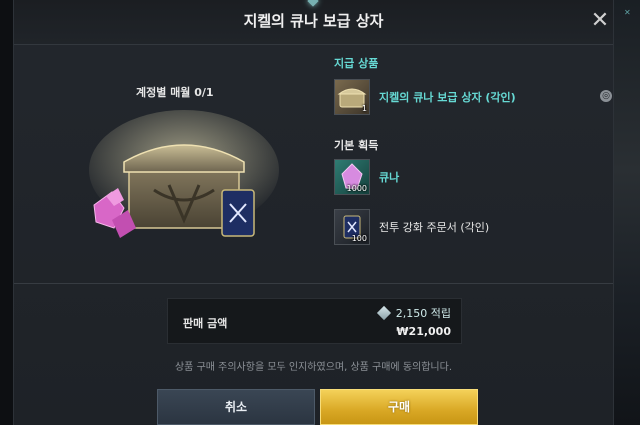  I want to click on title-ornament-icon, so click(313, 3).